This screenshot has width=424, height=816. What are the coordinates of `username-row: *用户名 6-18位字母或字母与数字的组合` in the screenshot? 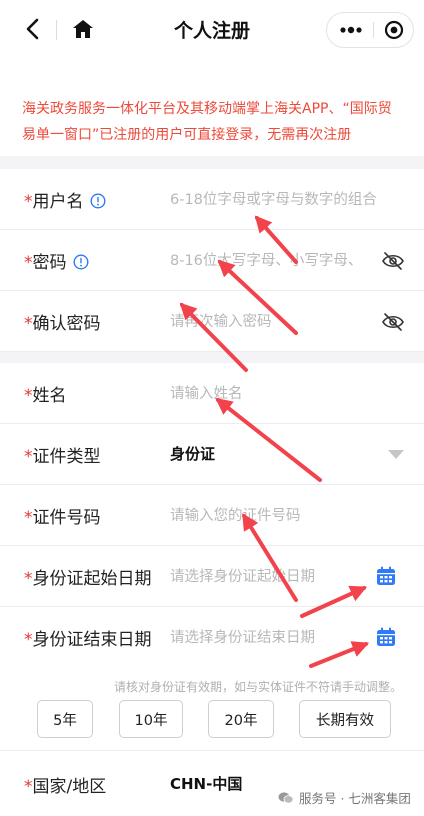 It's located at (212, 199).